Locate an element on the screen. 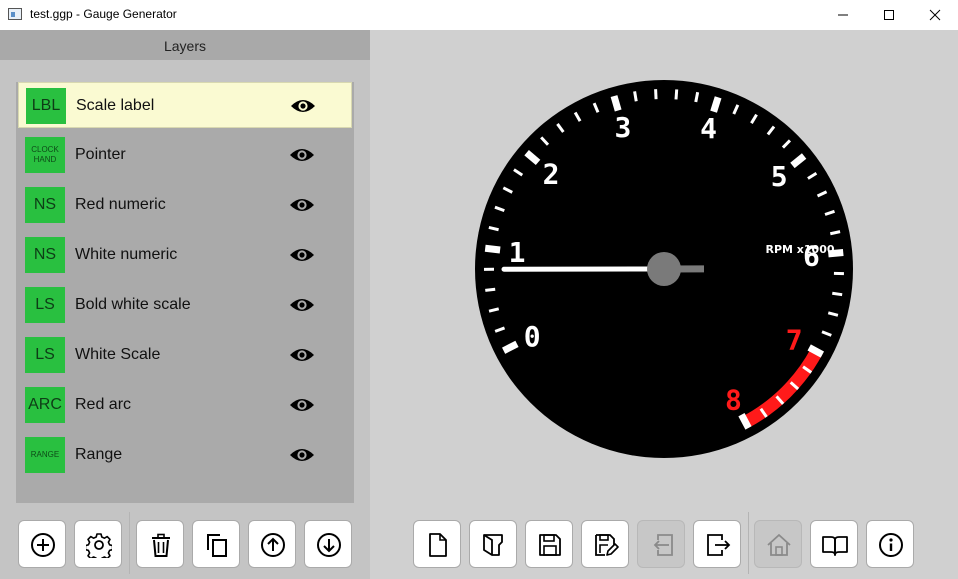 The height and width of the screenshot is (579, 958). new-file-icon is located at coordinates (438, 545).